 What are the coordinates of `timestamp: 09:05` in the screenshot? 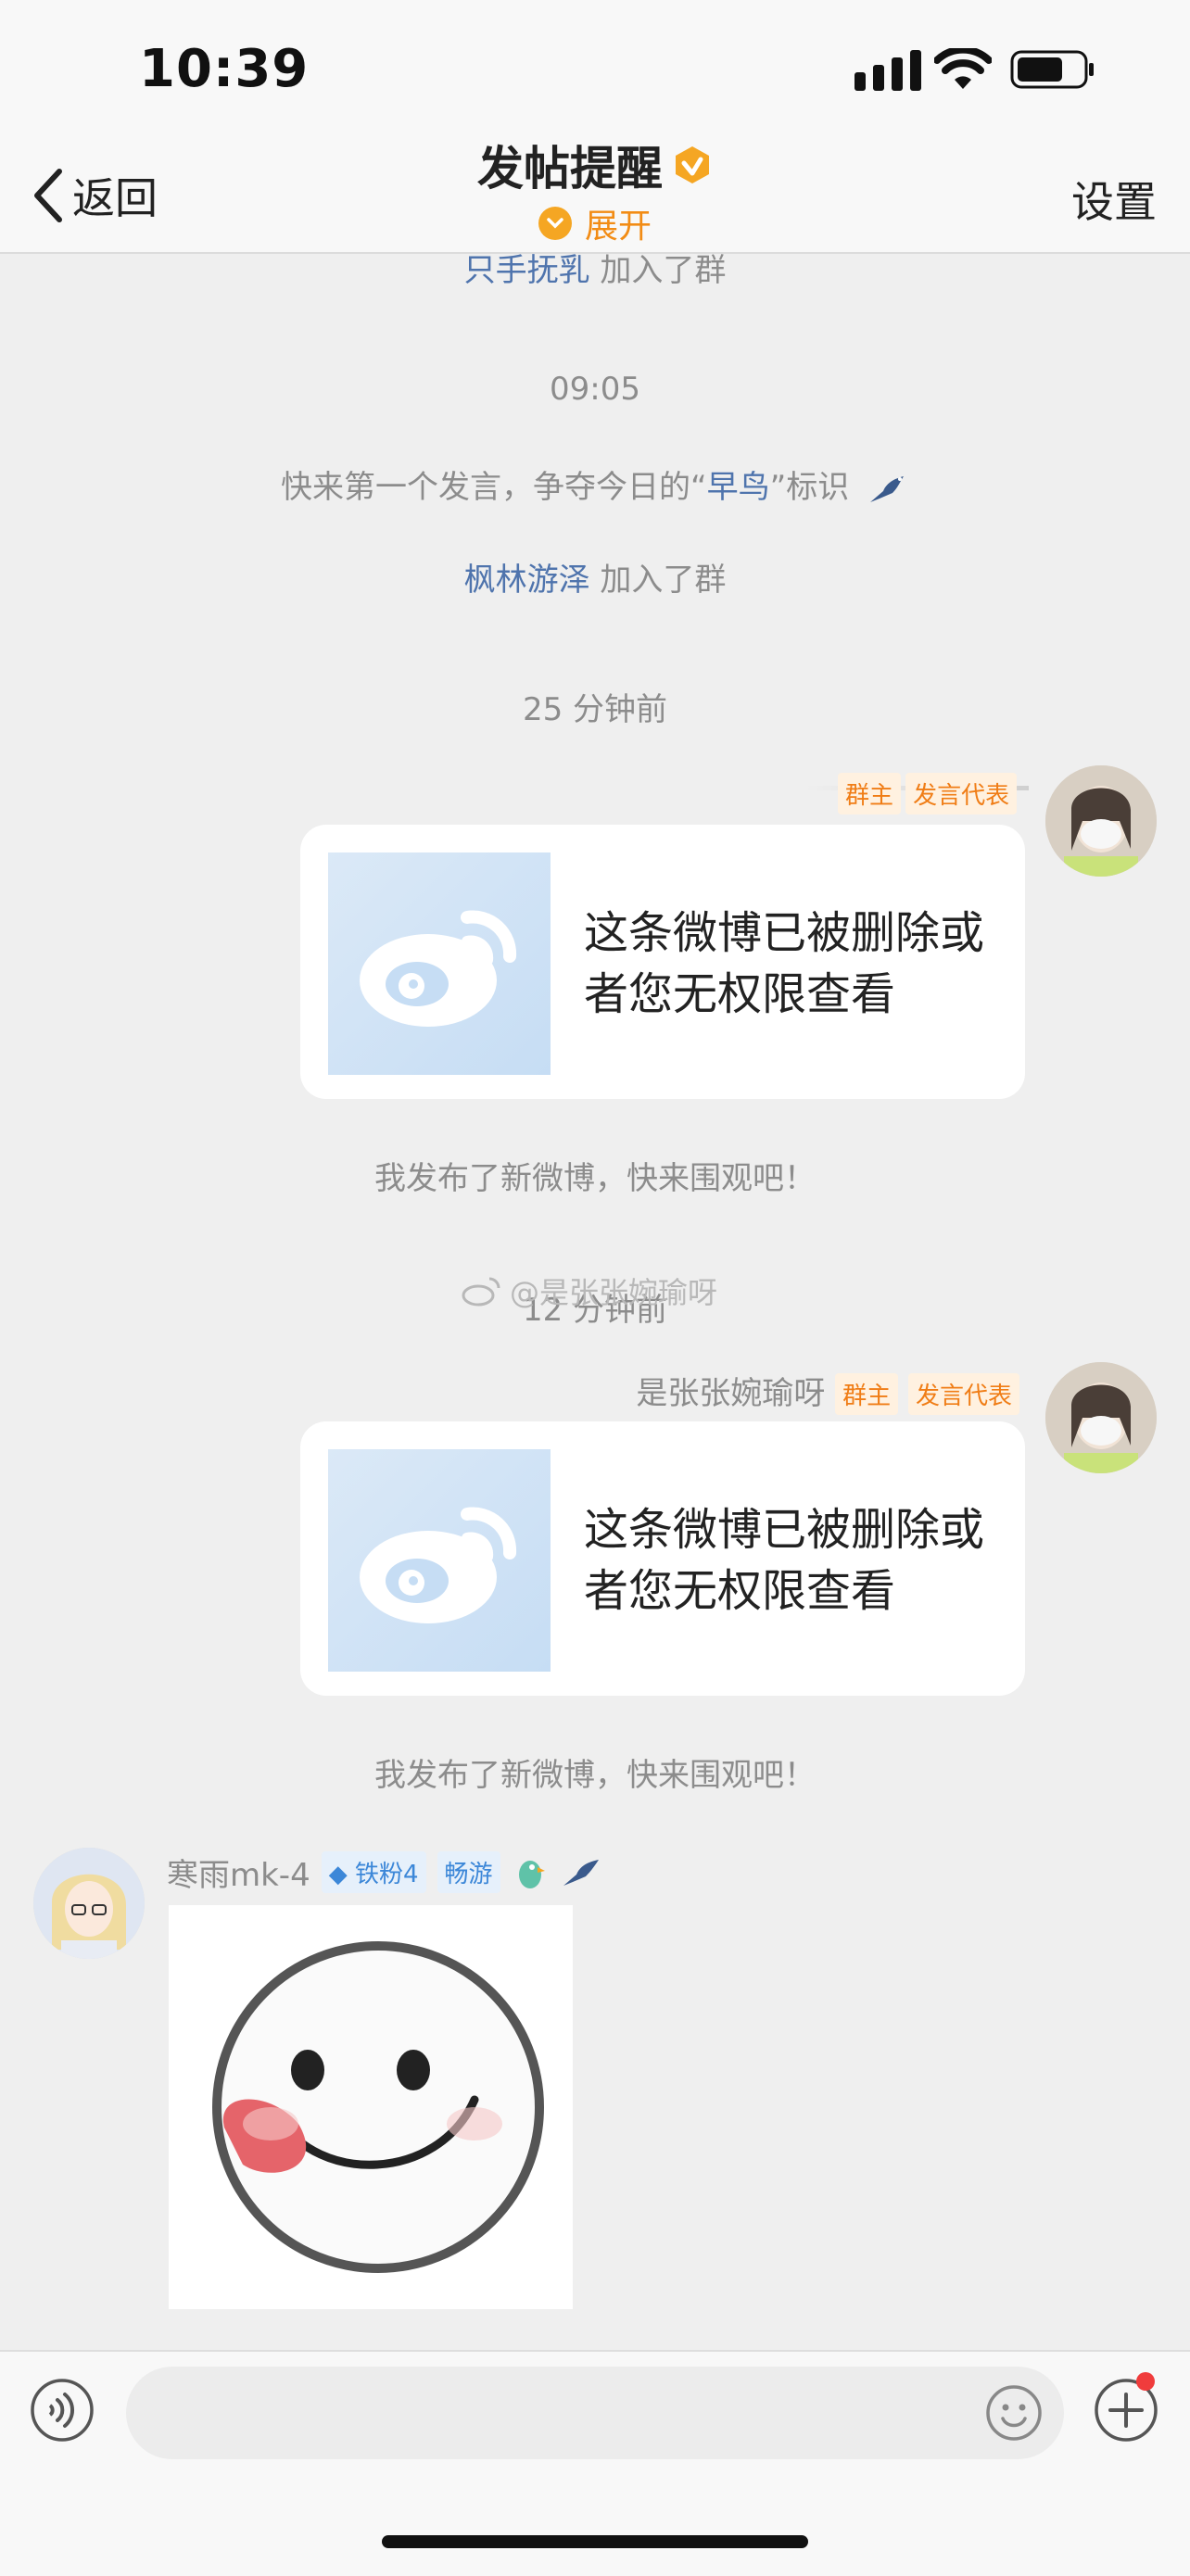 It's located at (595, 389).